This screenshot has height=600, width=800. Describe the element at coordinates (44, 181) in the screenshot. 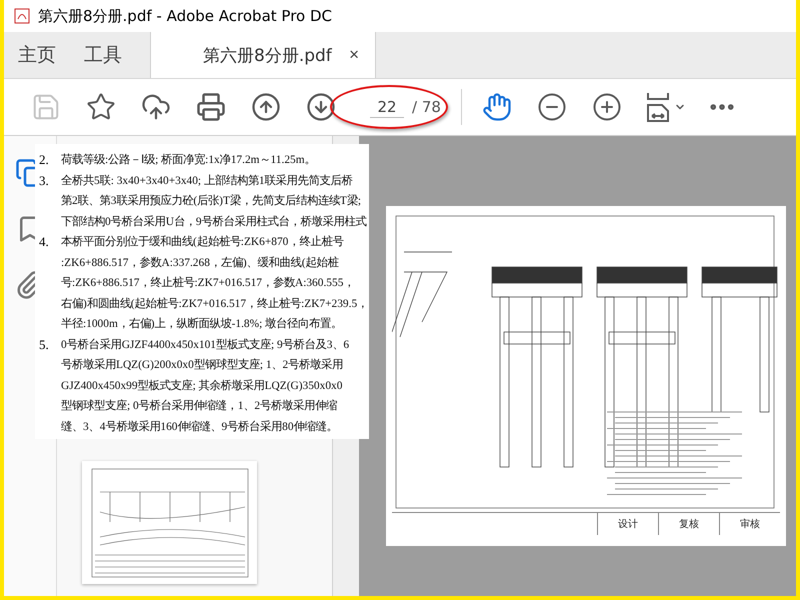

I see `note-number: 3.` at that location.